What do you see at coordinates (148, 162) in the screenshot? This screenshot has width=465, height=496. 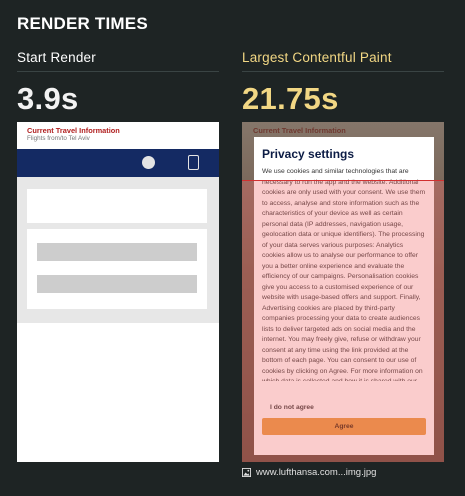 I see `user-circle-icon` at bounding box center [148, 162].